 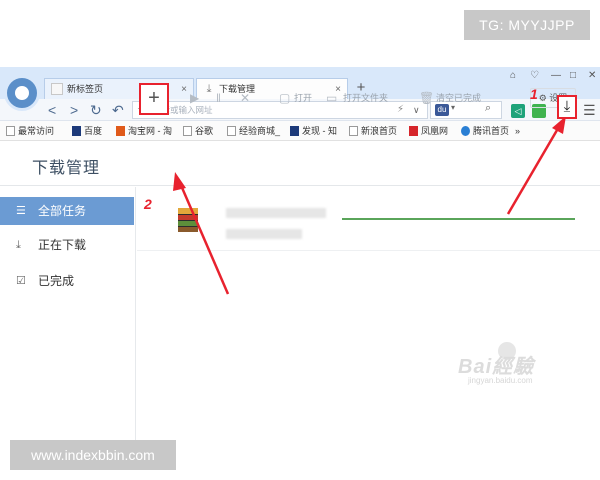 I want to click on arrow-2-head, so click(x=179, y=181).